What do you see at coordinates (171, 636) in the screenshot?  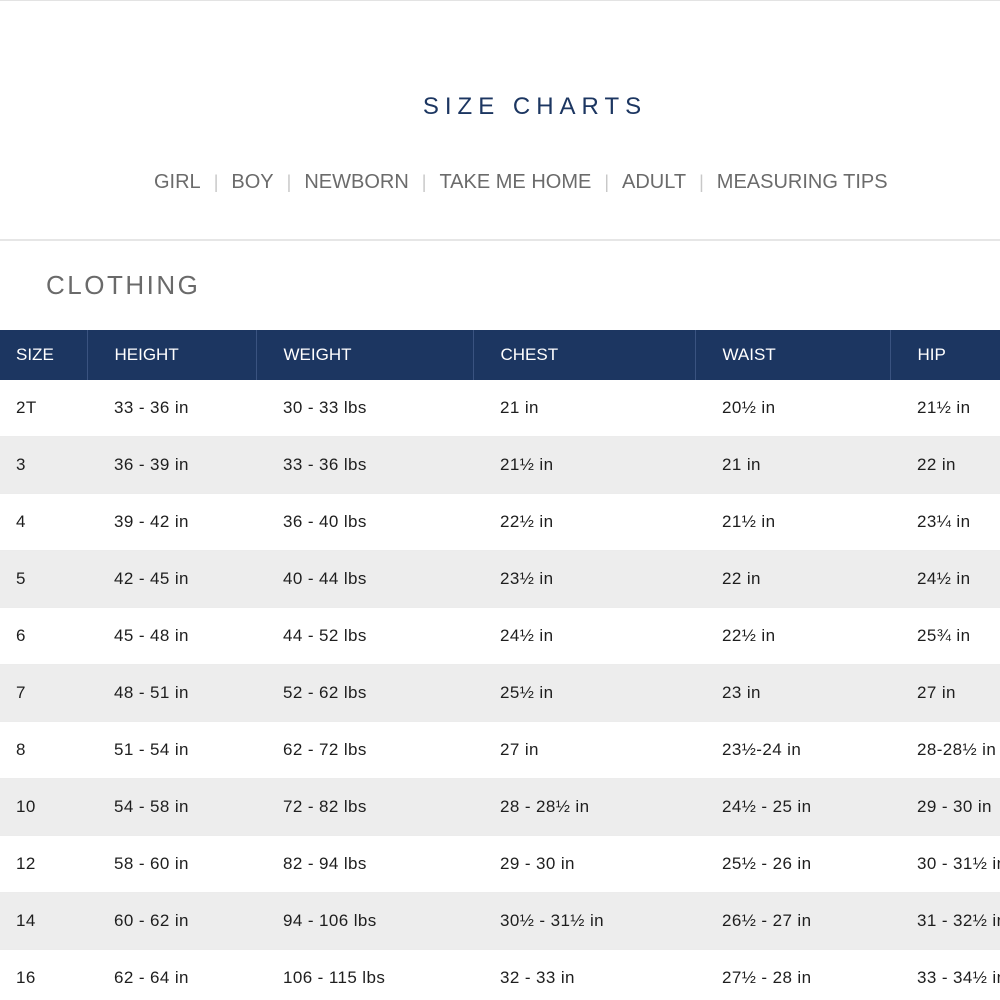 I see `cell-height: 45 - 48 in` at bounding box center [171, 636].